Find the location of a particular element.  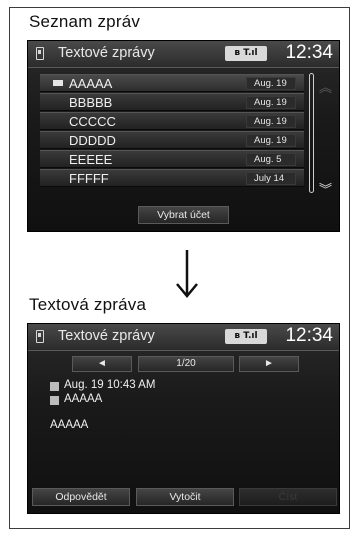

message-date: Aug. 5 is located at coordinates (271, 159).